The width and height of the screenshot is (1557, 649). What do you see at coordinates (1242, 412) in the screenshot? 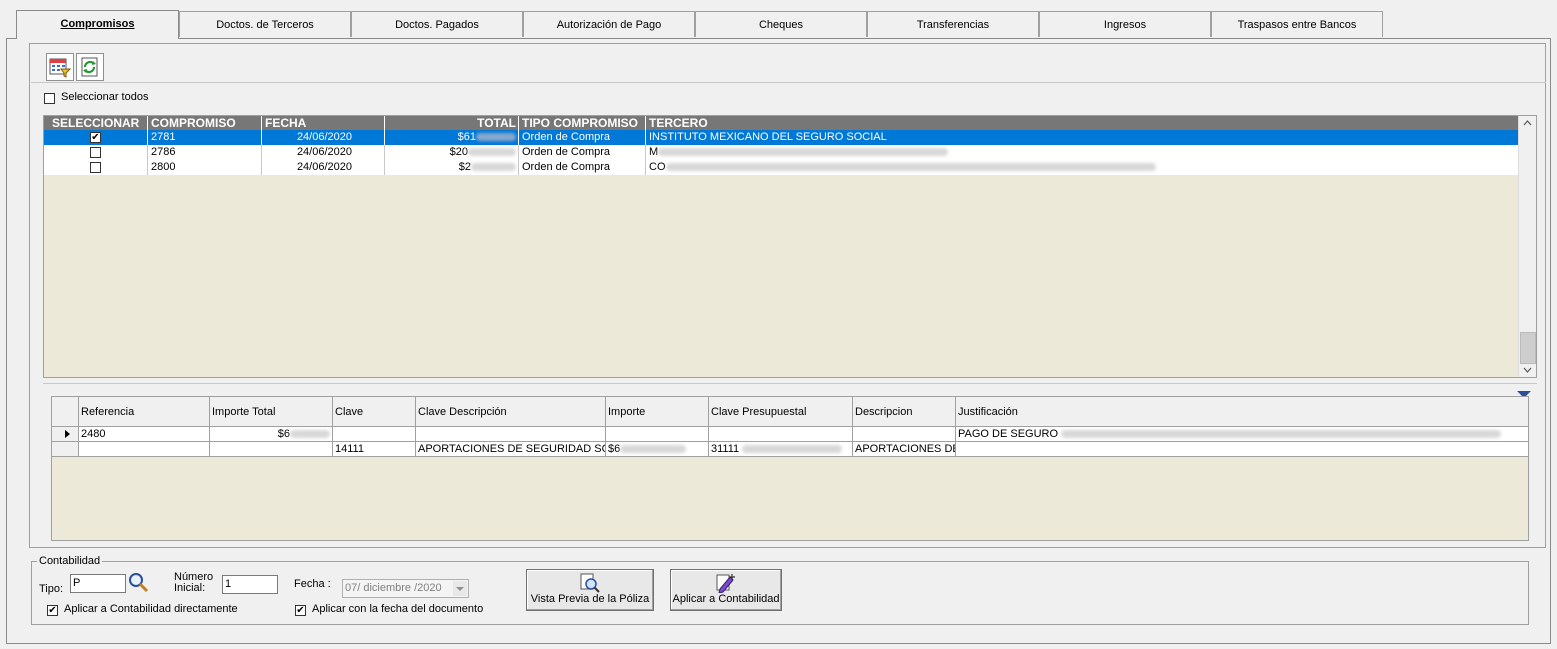
I see `col-justificacion: Justificación` at bounding box center [1242, 412].